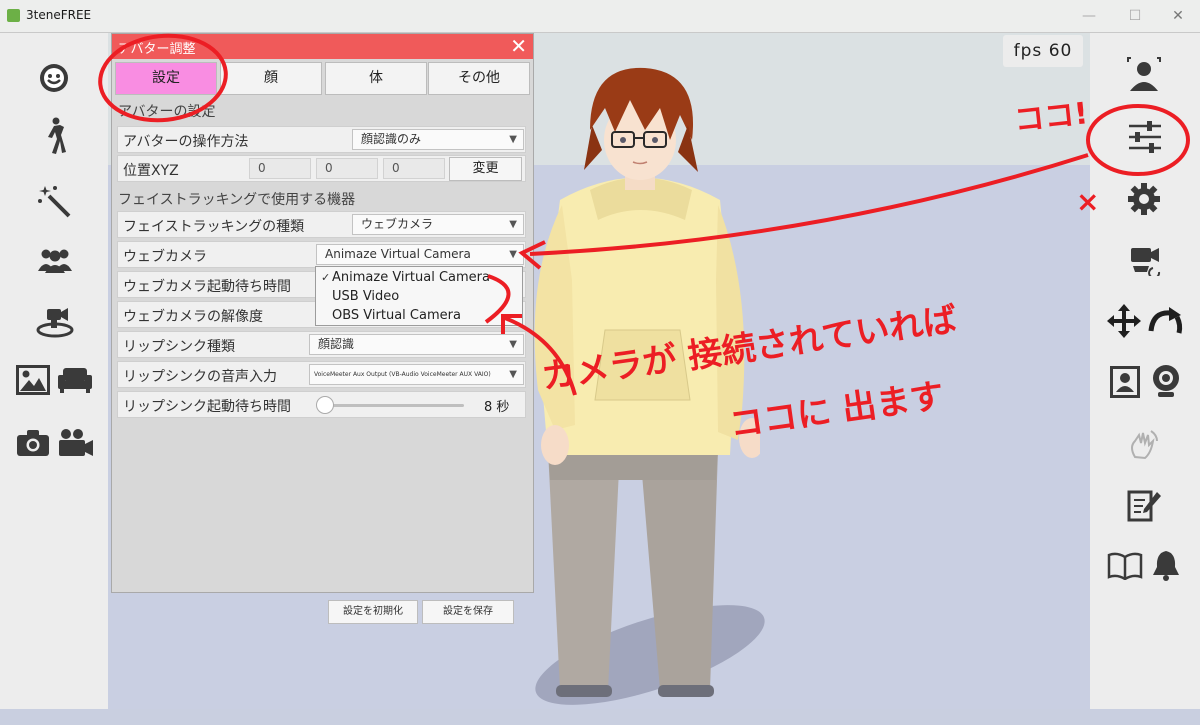 The width and height of the screenshot is (1200, 725). I want to click on lipsync-wait-value: 8 秒, so click(497, 407).